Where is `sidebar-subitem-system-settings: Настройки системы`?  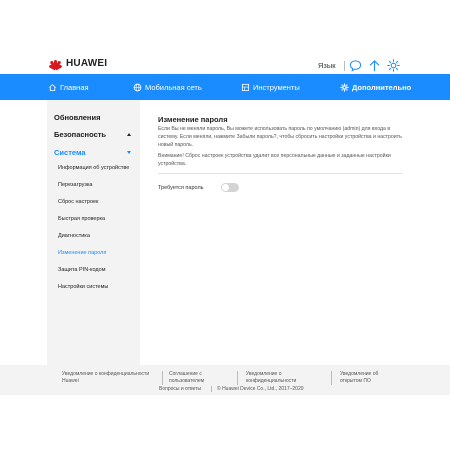 sidebar-subitem-system-settings: Настройки системы is located at coordinates (83, 287).